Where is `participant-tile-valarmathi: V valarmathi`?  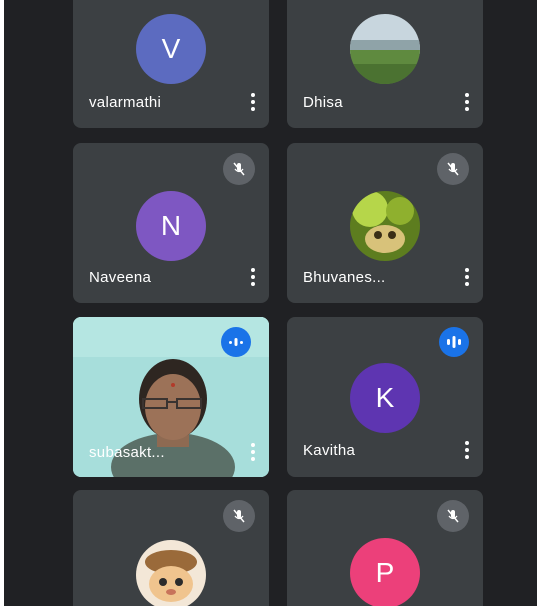
participant-tile-valarmathi: V valarmathi is located at coordinates (171, 64).